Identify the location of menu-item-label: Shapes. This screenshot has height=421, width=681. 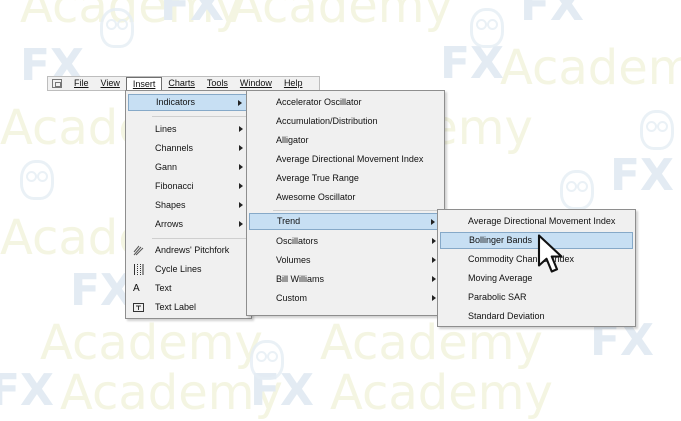
(170, 205).